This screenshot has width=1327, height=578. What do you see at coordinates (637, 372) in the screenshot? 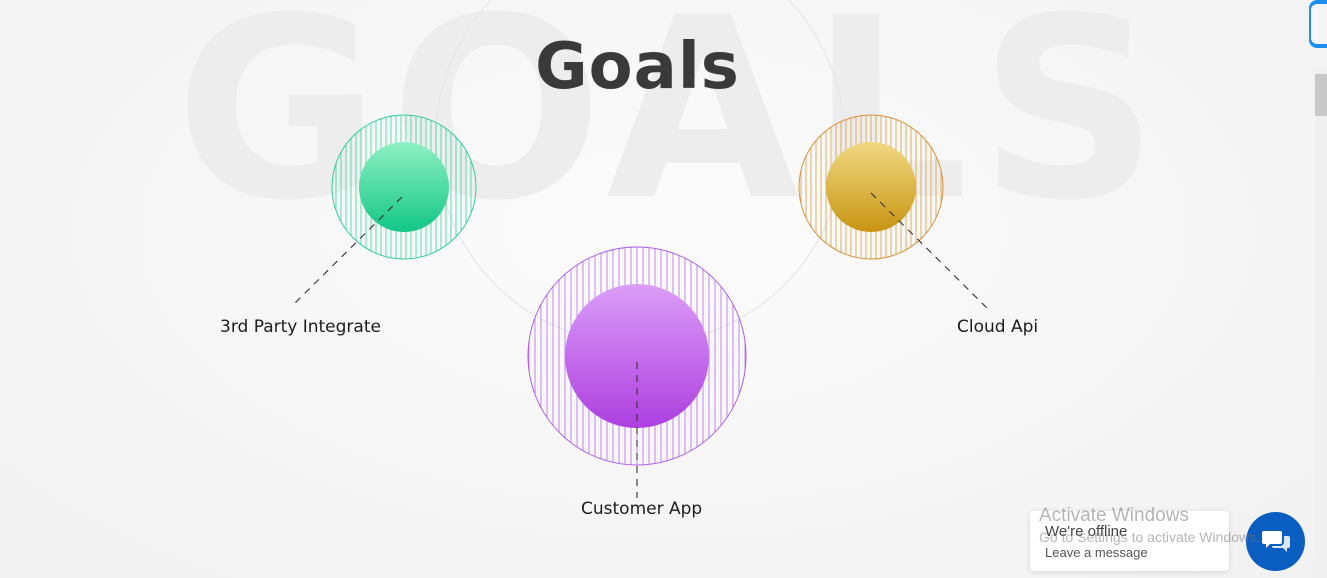
I see `goal-node-customer-app` at bounding box center [637, 372].